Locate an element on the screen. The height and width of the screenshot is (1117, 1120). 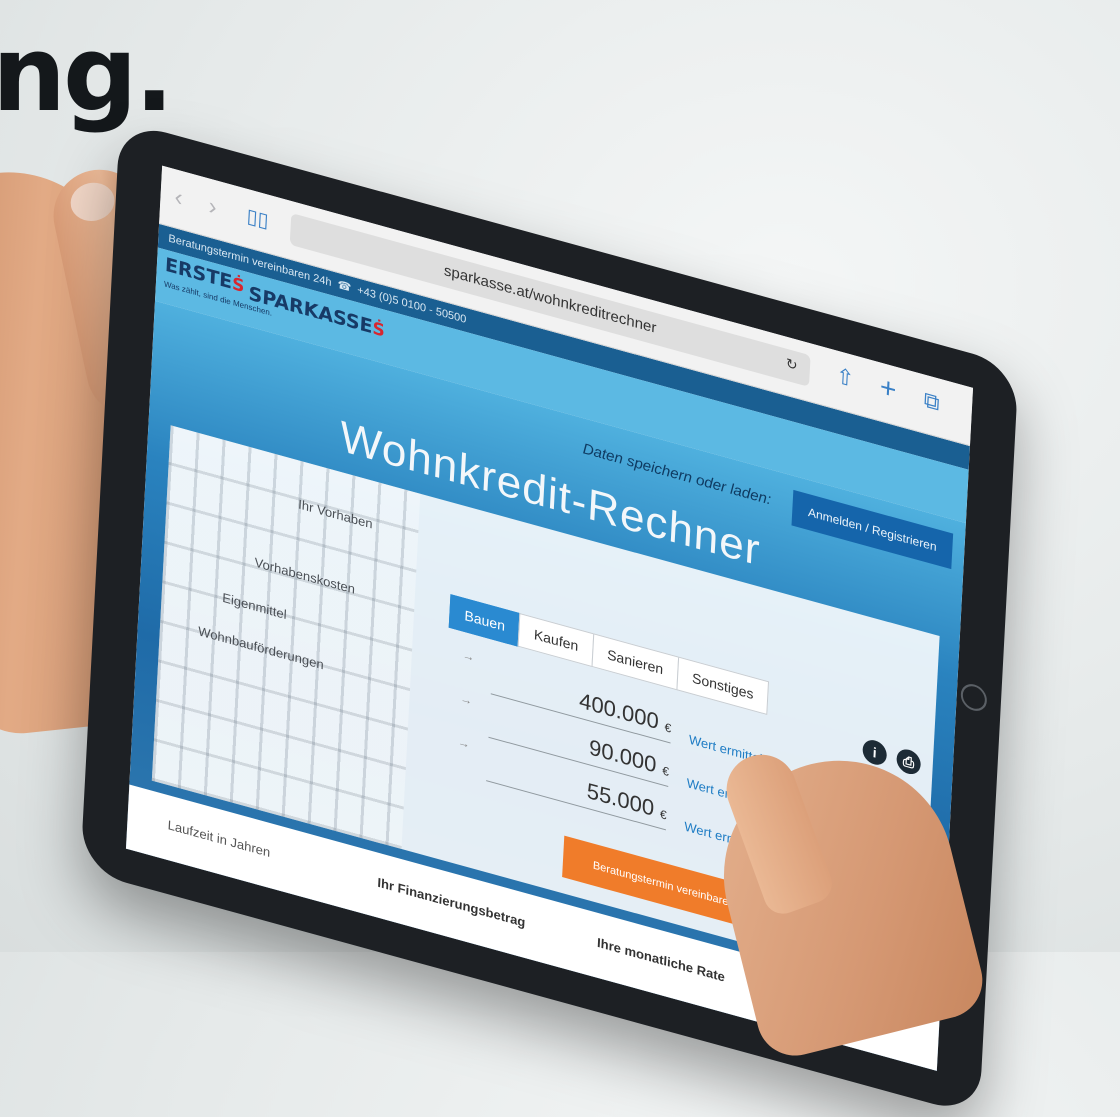
appointment-button-label: Beratungstermin vereinbaren is located at coordinates (663, 884).